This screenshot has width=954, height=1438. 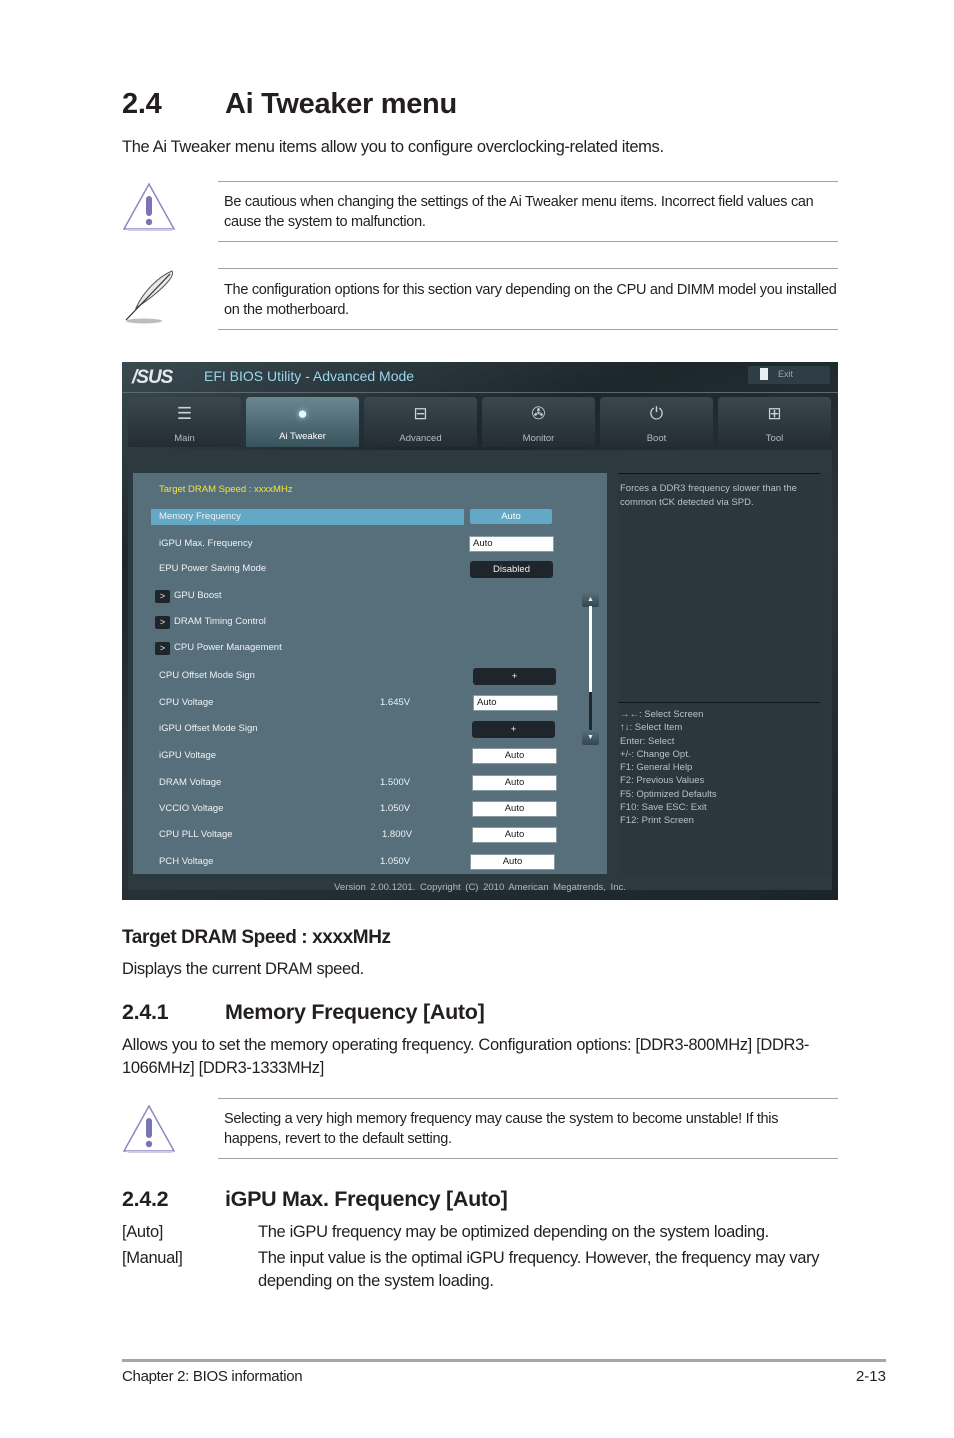 I want to click on setting-label: iGPU Offset Mode Sign, so click(x=208, y=728).